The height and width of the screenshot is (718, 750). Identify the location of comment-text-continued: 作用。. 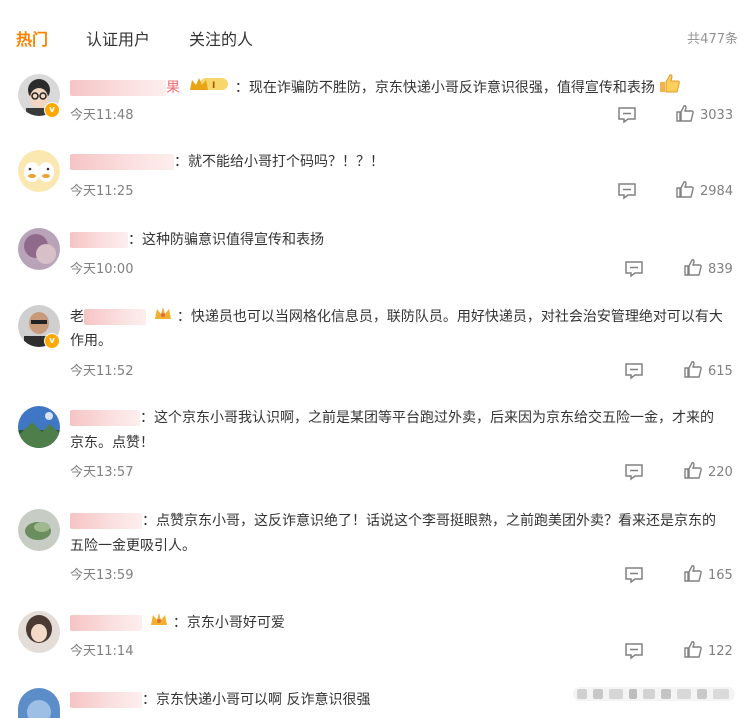
(91, 341).